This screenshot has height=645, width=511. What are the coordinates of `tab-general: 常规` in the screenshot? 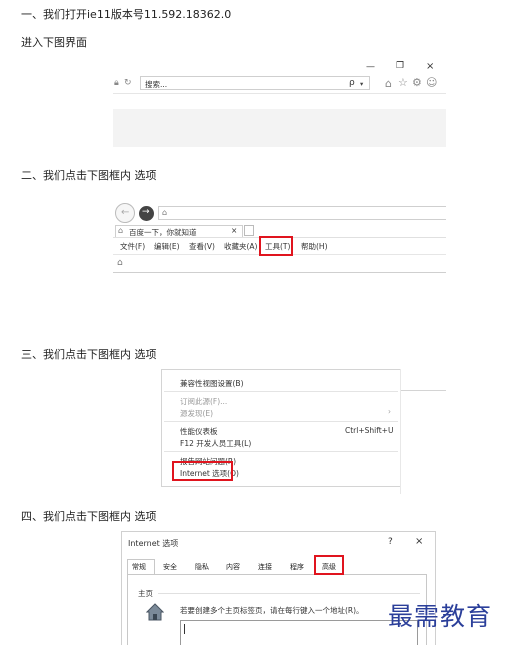 It's located at (141, 566).